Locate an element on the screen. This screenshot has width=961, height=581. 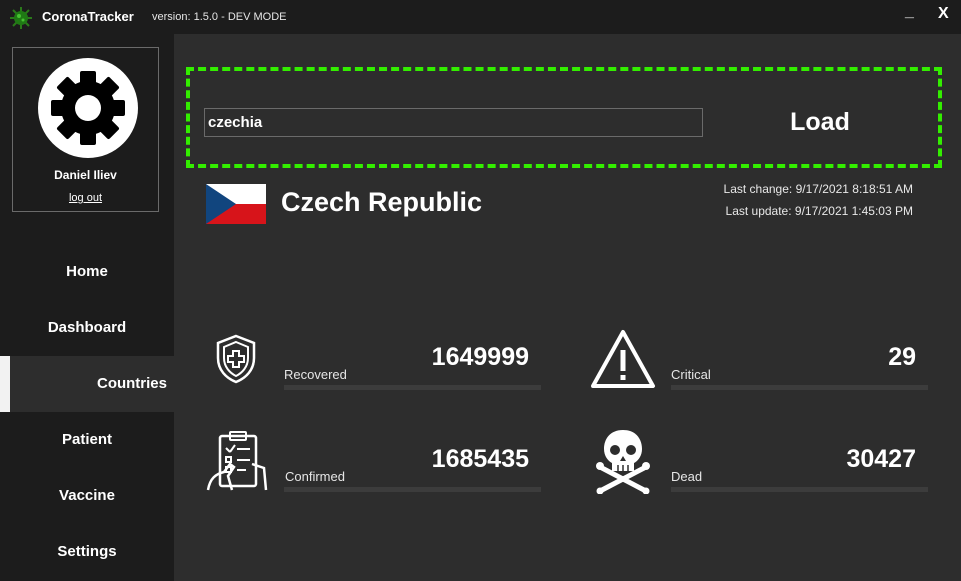
profile-card: Daniel Iliev log out is located at coordinates (85, 129).